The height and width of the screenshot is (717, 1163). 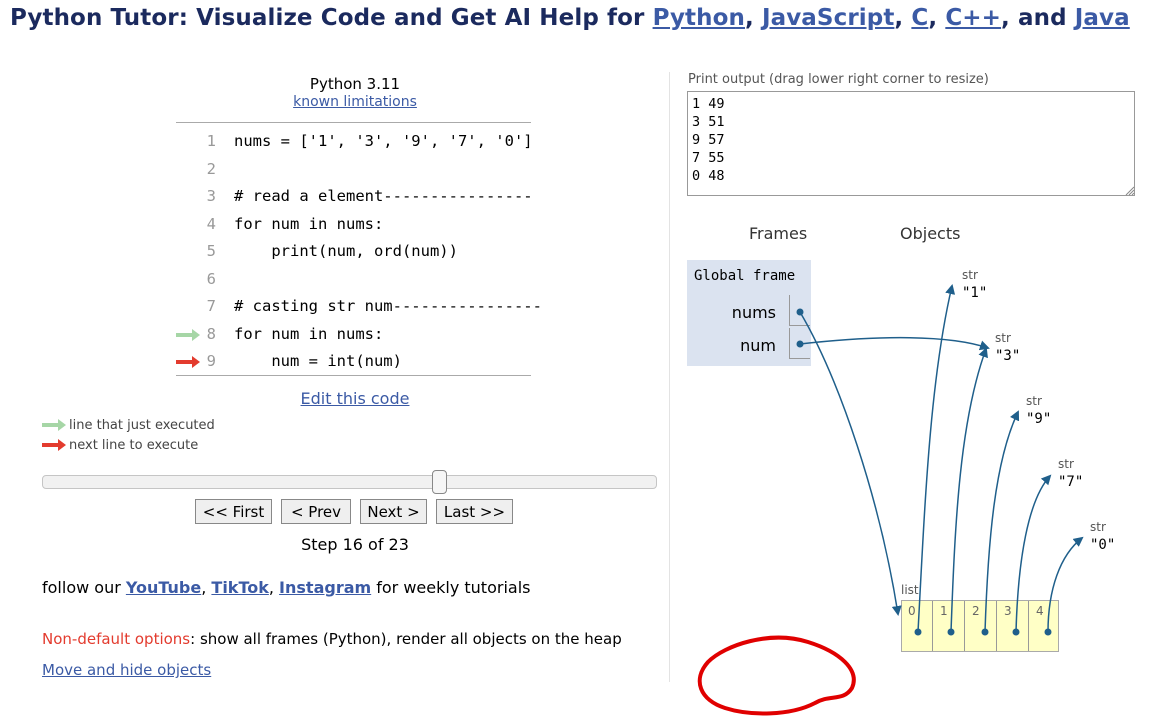 What do you see at coordinates (975, 293) in the screenshot?
I see `str-value-1: "1"` at bounding box center [975, 293].